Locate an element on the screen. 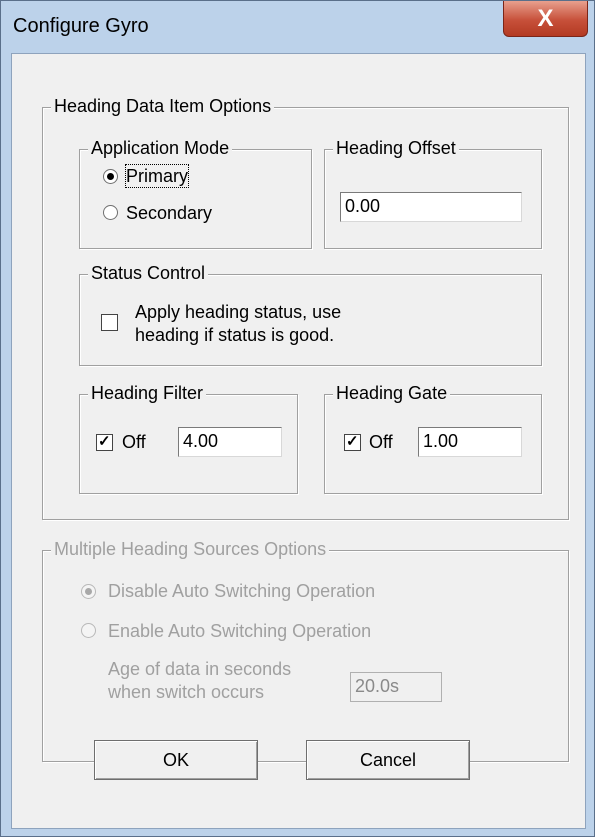  enable-auto-switching-radio is located at coordinates (88, 630).